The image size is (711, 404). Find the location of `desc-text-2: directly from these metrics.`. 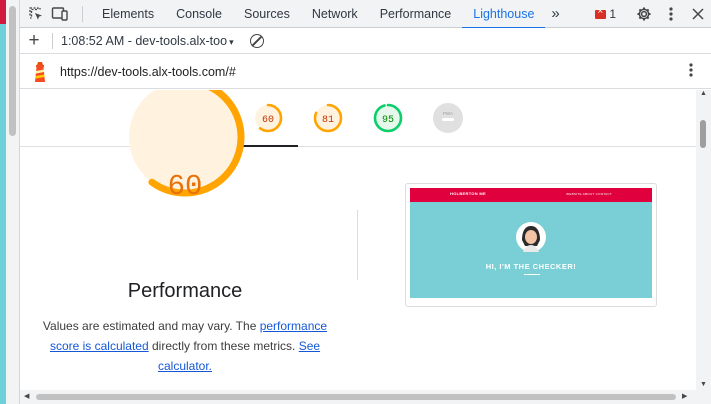

desc-text-2: directly from these metrics. is located at coordinates (223, 346).